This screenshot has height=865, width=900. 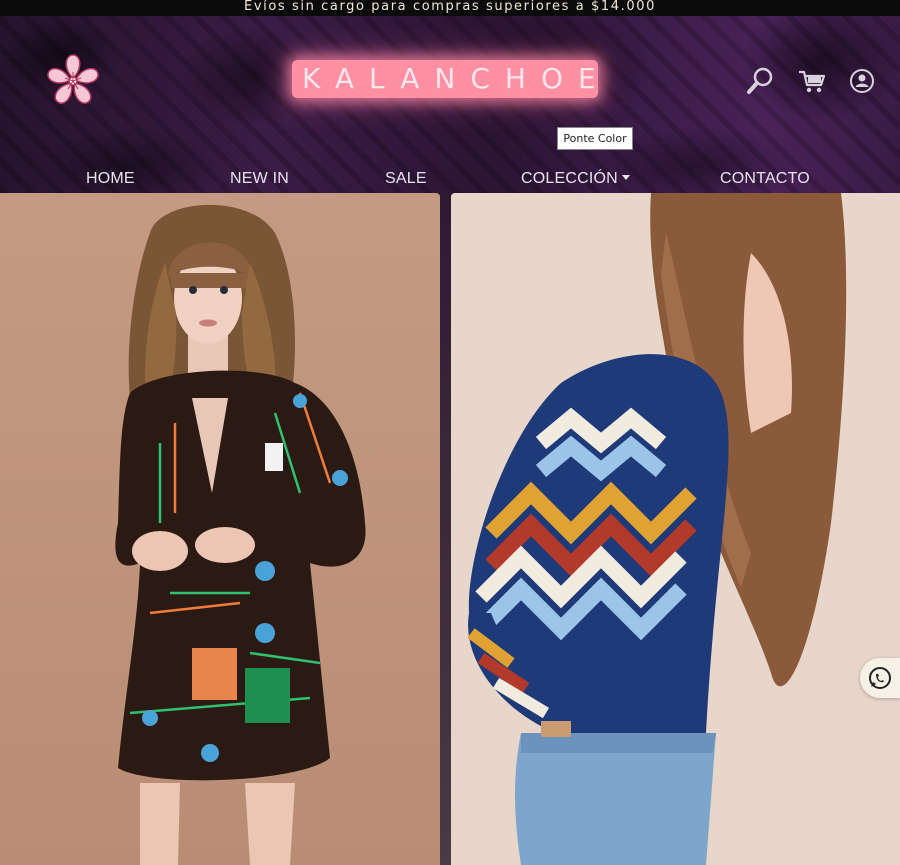 What do you see at coordinates (625, 177) in the screenshot?
I see `chevron-down-icon` at bounding box center [625, 177].